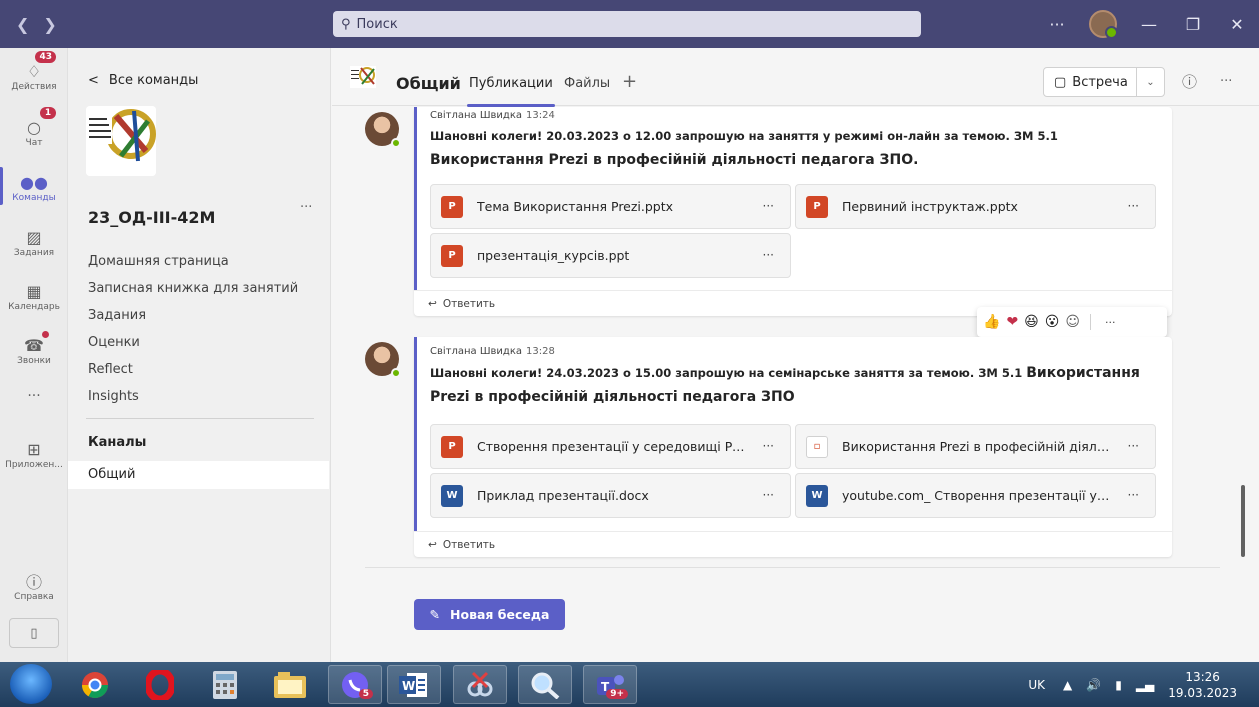 The width and height of the screenshot is (1259, 707). Describe the element at coordinates (414, 684) in the screenshot. I see `word-icon: W` at that location.